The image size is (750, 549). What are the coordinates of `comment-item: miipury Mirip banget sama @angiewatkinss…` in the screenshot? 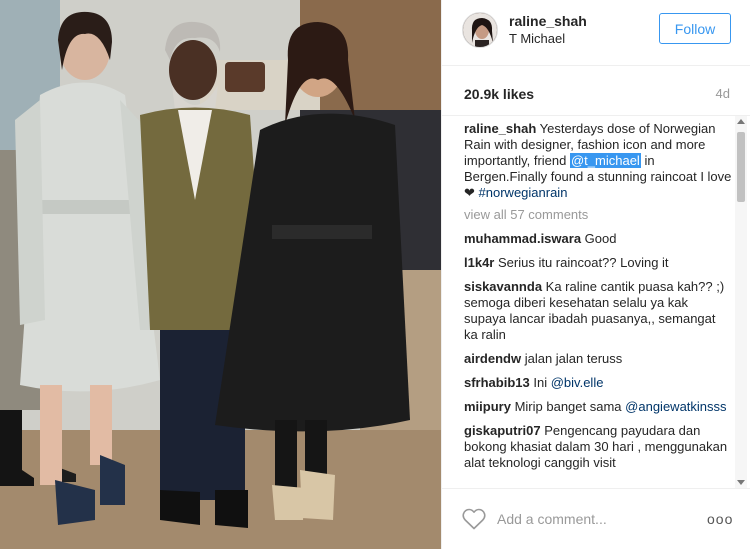 It's located at (598, 407).